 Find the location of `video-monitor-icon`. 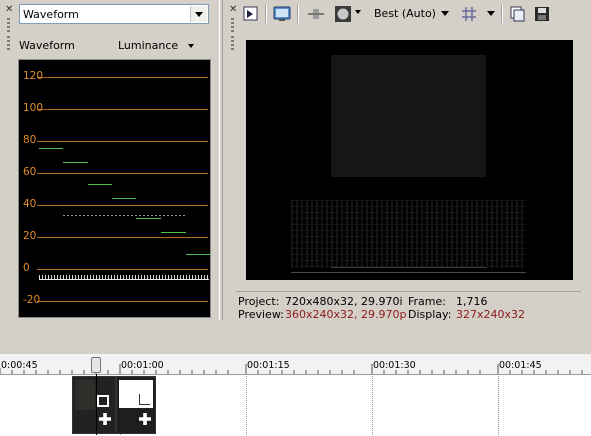

video-monitor-icon is located at coordinates (282, 14).